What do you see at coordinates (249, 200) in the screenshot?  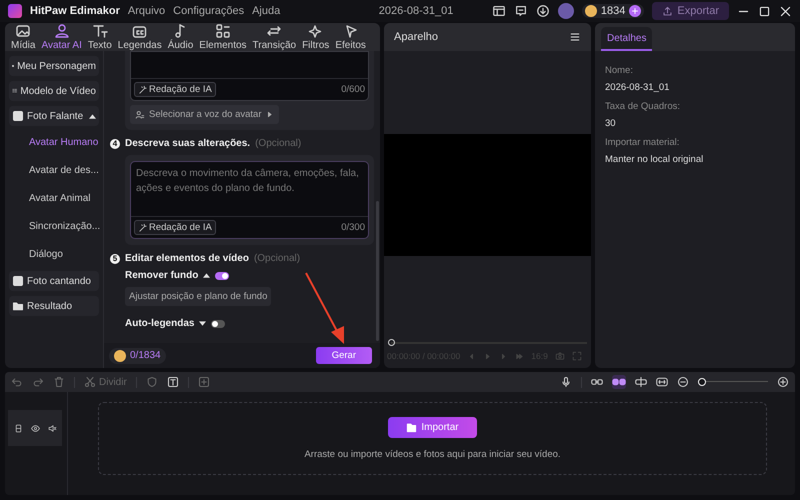 I see `description-field: Descreva o movimento da câmera, emoções, fala, ações e eventos do plano de fundo. Redação de IA 0/300` at bounding box center [249, 200].